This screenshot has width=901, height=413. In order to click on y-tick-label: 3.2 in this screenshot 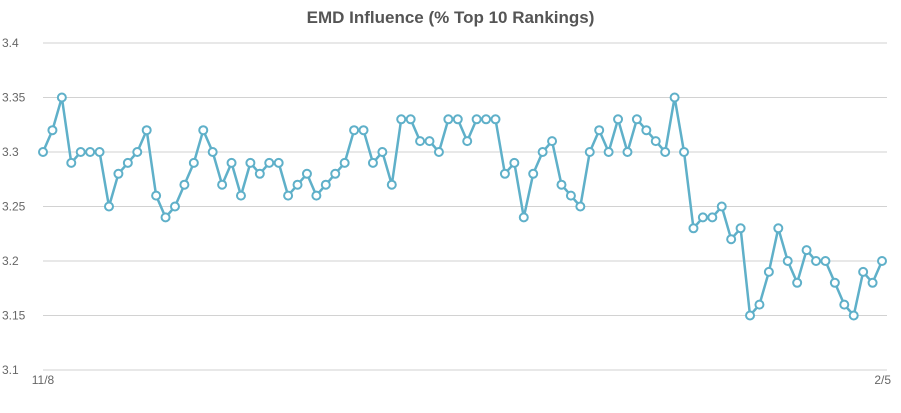, I will do `click(10, 261)`.